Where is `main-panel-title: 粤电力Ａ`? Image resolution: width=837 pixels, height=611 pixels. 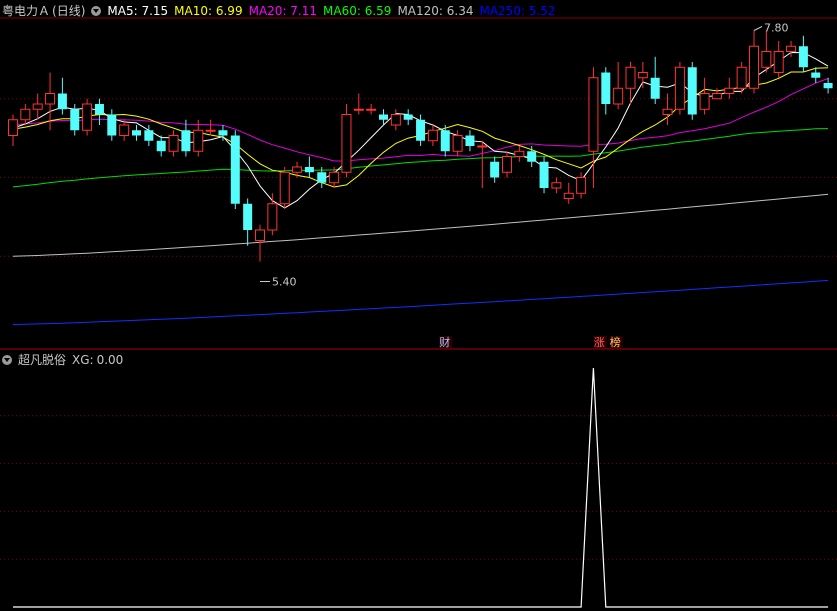 main-panel-title: 粤电力Ａ is located at coordinates (26, 11).